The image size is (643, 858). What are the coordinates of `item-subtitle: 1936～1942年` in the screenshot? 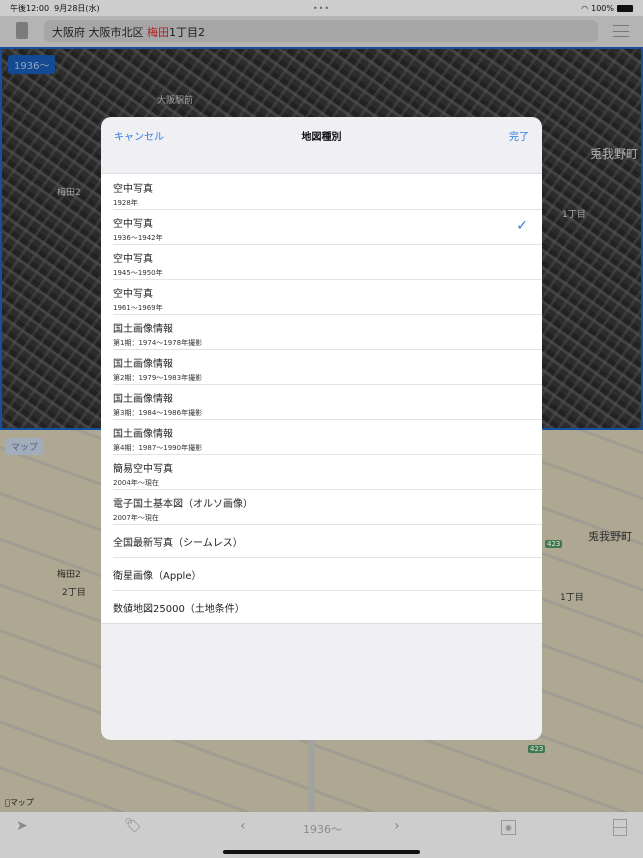 It's located at (138, 238).